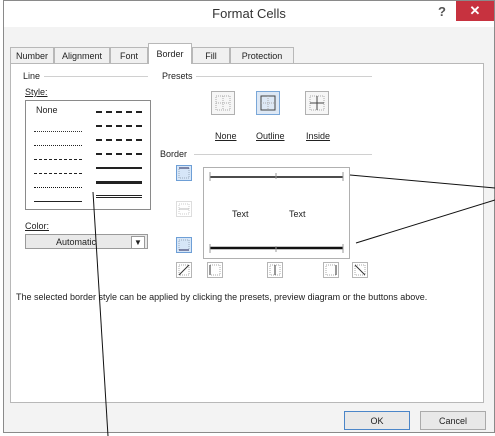  I want to click on border-right-button, so click(331, 270).